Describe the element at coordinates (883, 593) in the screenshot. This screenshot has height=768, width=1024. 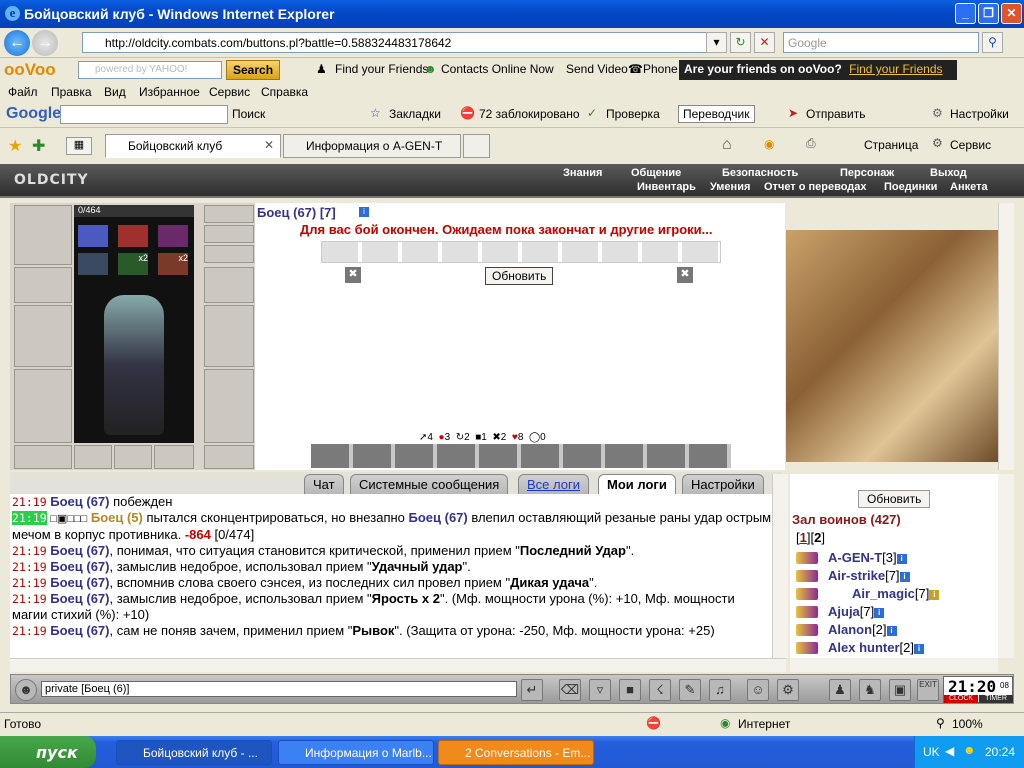
I see `warrior-name: Air_magic` at that location.